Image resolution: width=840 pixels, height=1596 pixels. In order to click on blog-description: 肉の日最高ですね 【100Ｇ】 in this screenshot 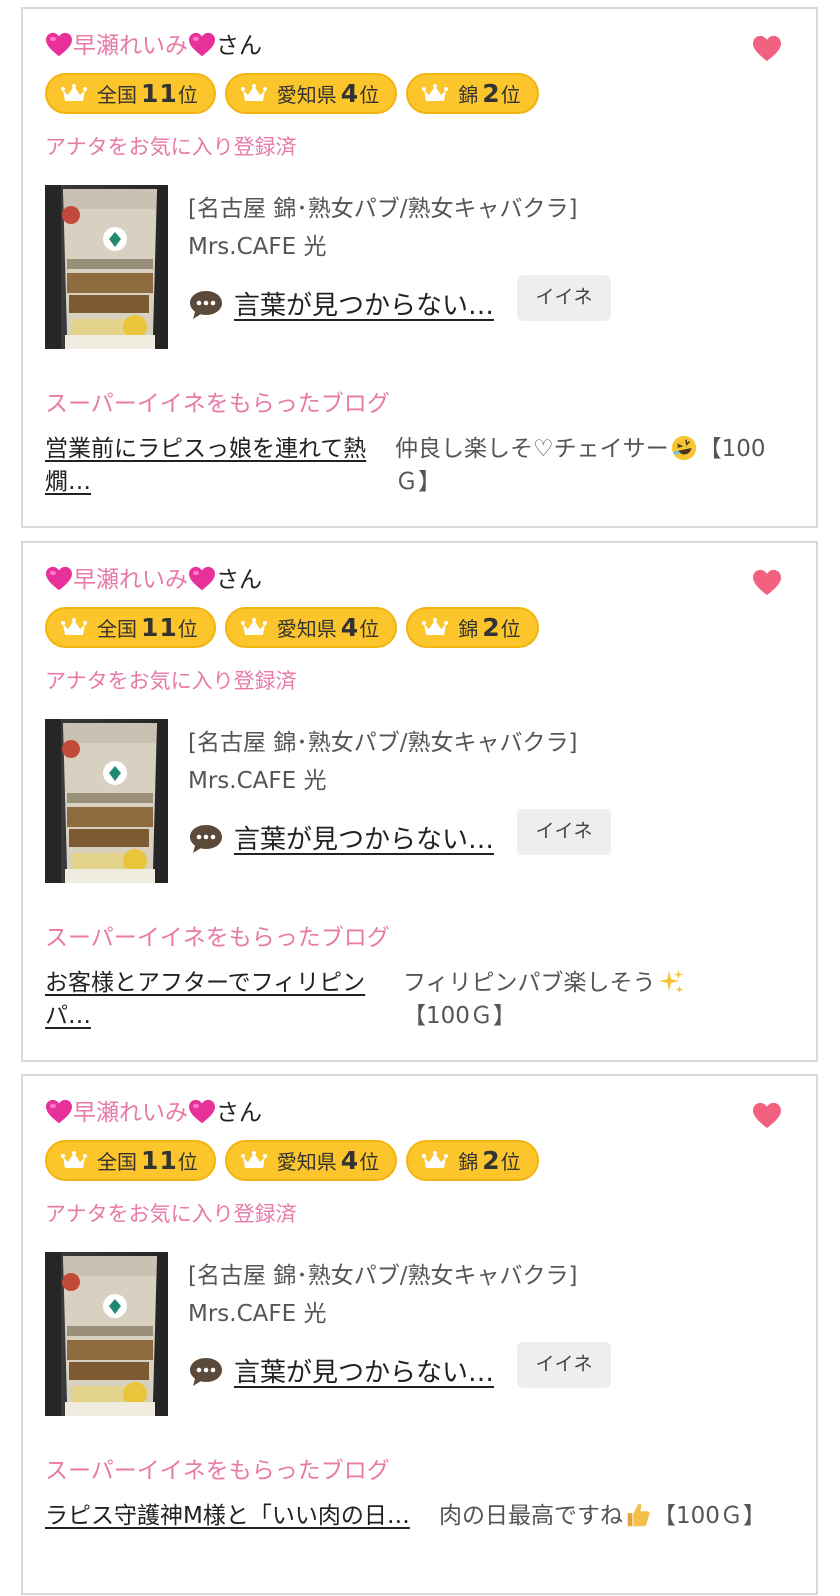, I will do `click(602, 1515)`.